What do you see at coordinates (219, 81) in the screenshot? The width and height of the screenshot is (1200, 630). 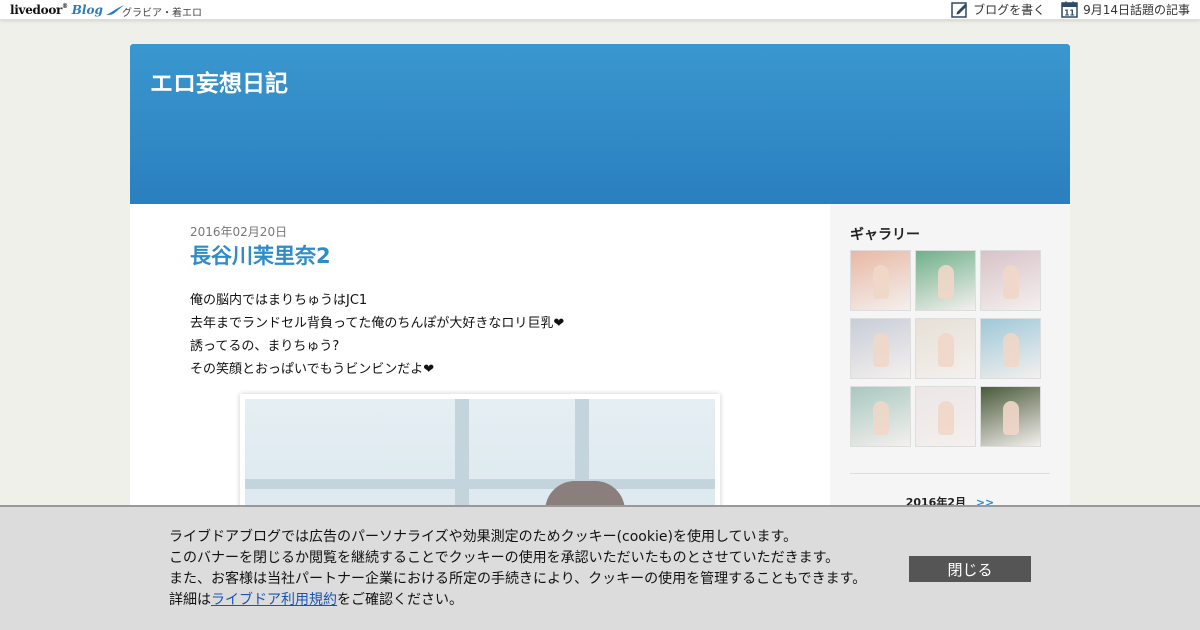 I see `blog-title: エロ妄想日記` at bounding box center [219, 81].